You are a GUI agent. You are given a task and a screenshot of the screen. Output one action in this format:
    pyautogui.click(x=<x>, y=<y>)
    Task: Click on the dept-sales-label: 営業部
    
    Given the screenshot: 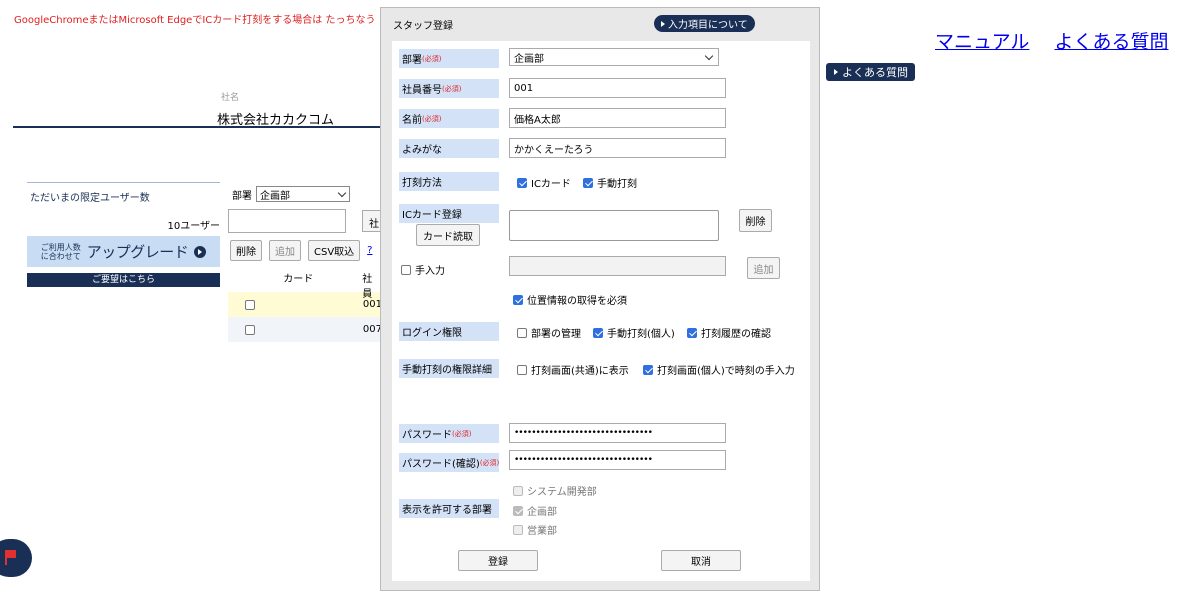 What is the action you would take?
    pyautogui.click(x=542, y=531)
    